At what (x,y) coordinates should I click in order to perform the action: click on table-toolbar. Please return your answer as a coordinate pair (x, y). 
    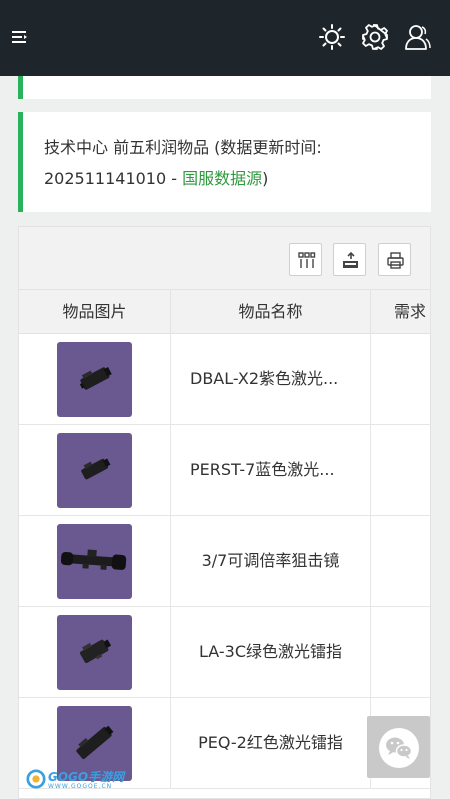
    Looking at the image, I should click on (224, 258).